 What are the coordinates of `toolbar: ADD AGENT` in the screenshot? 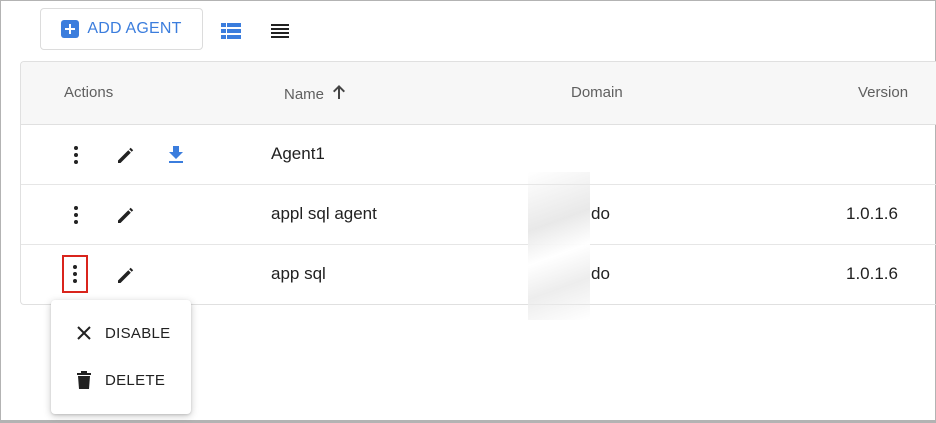 It's located at (121, 29).